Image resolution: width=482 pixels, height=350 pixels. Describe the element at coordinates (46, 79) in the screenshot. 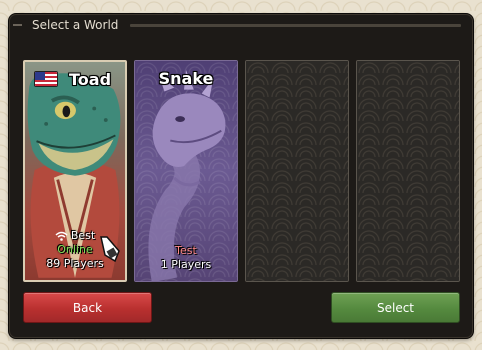

I see `us-flag-icon` at that location.